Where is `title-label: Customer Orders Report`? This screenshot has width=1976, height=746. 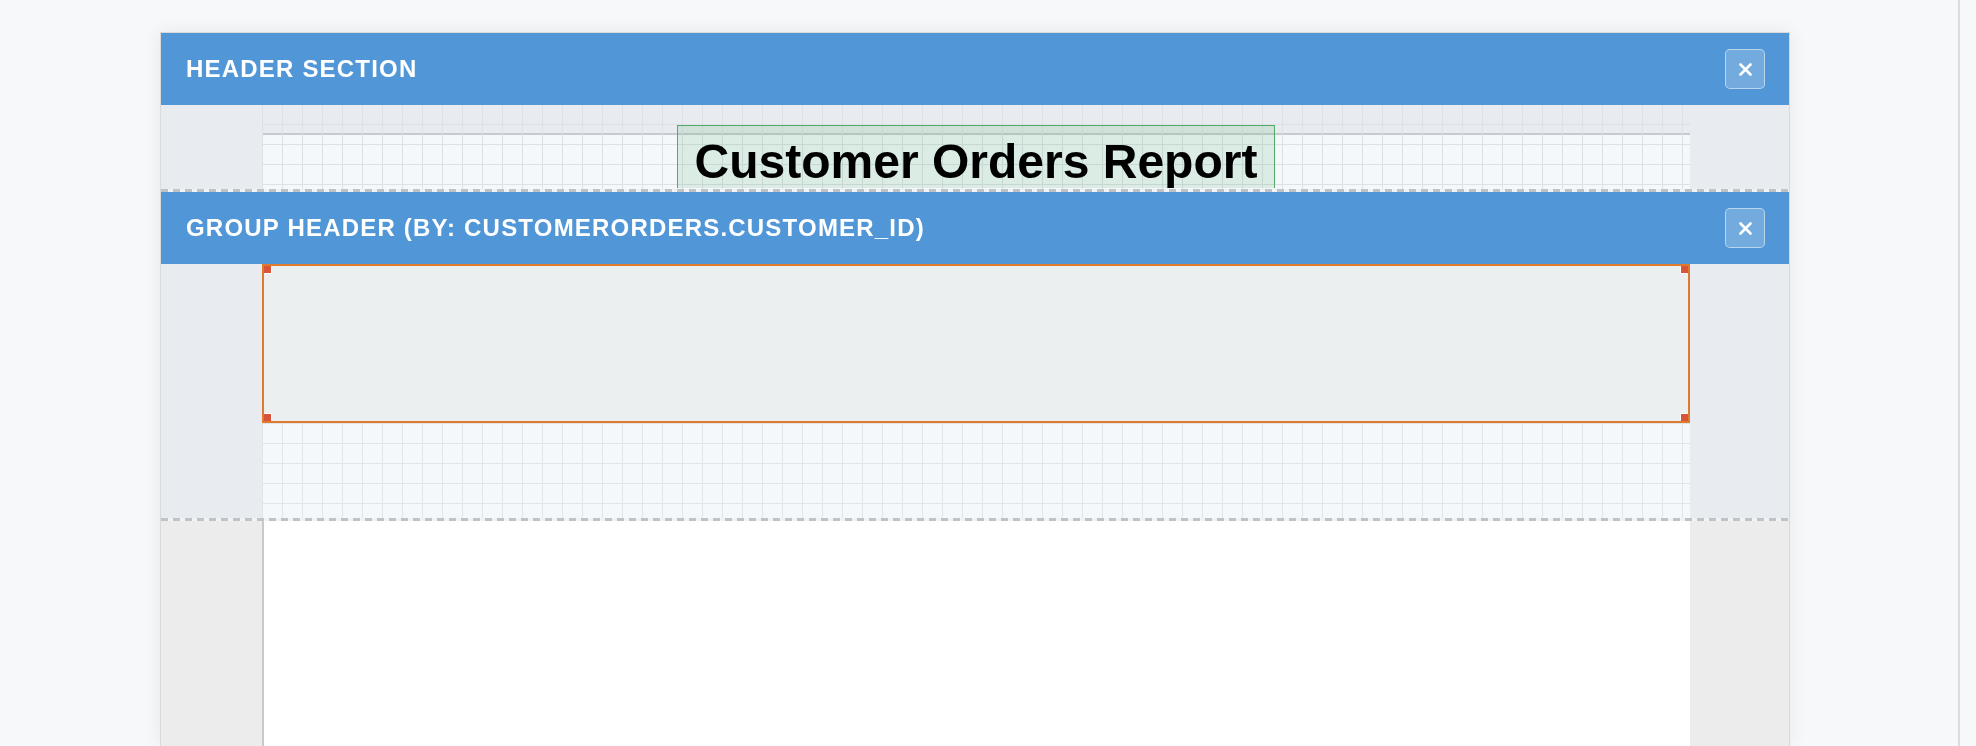
title-label: Customer Orders Report is located at coordinates (976, 157).